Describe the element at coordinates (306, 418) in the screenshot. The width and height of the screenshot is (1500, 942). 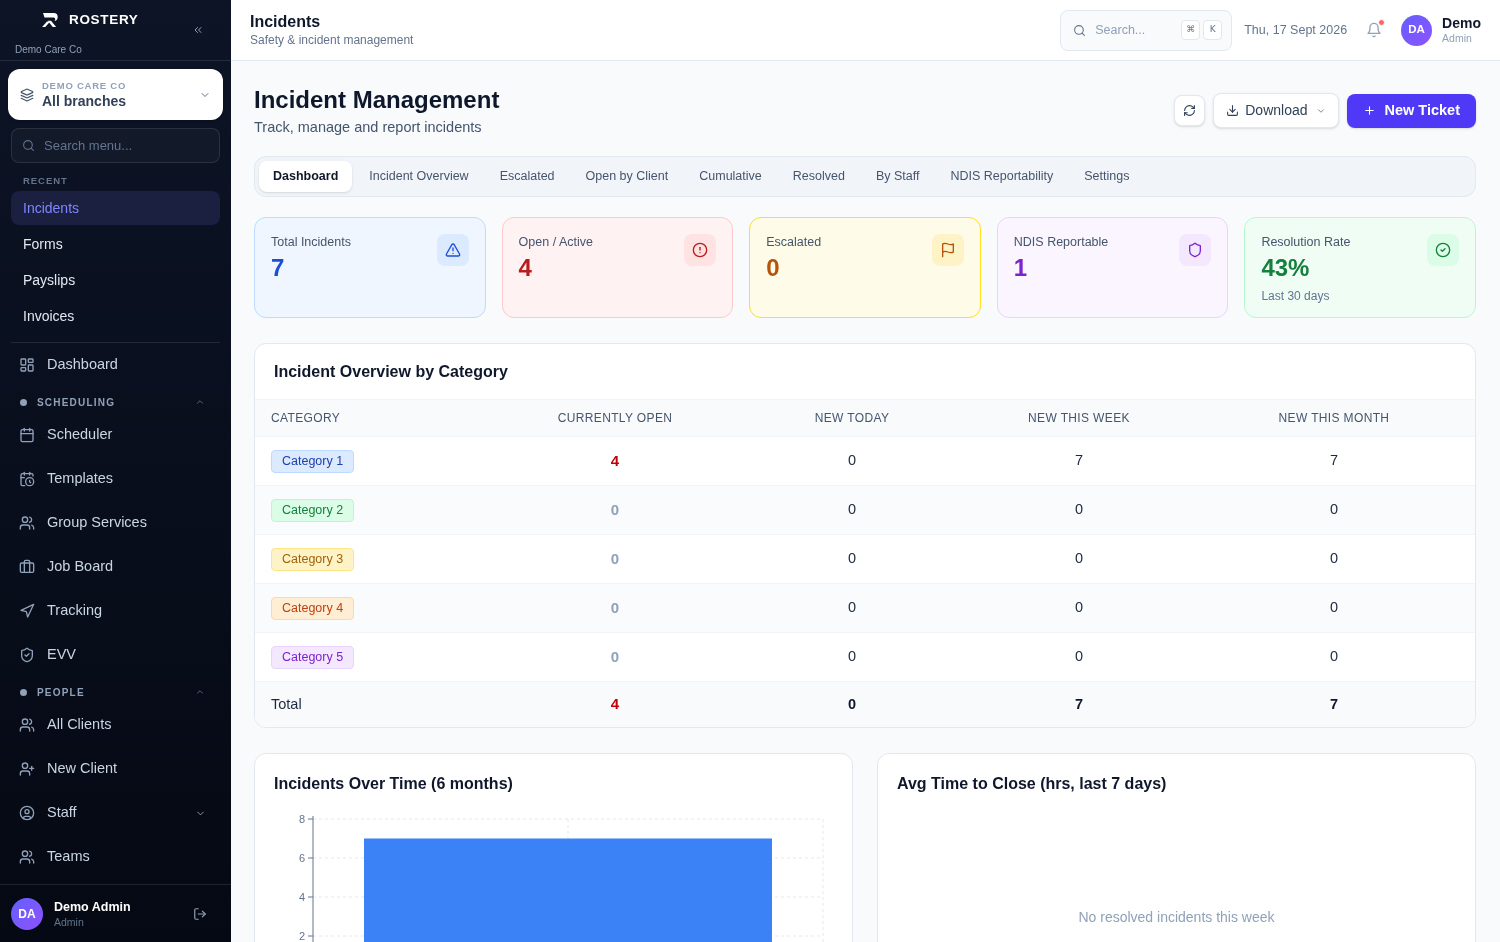
I see `column-header: CATEGORY` at that location.